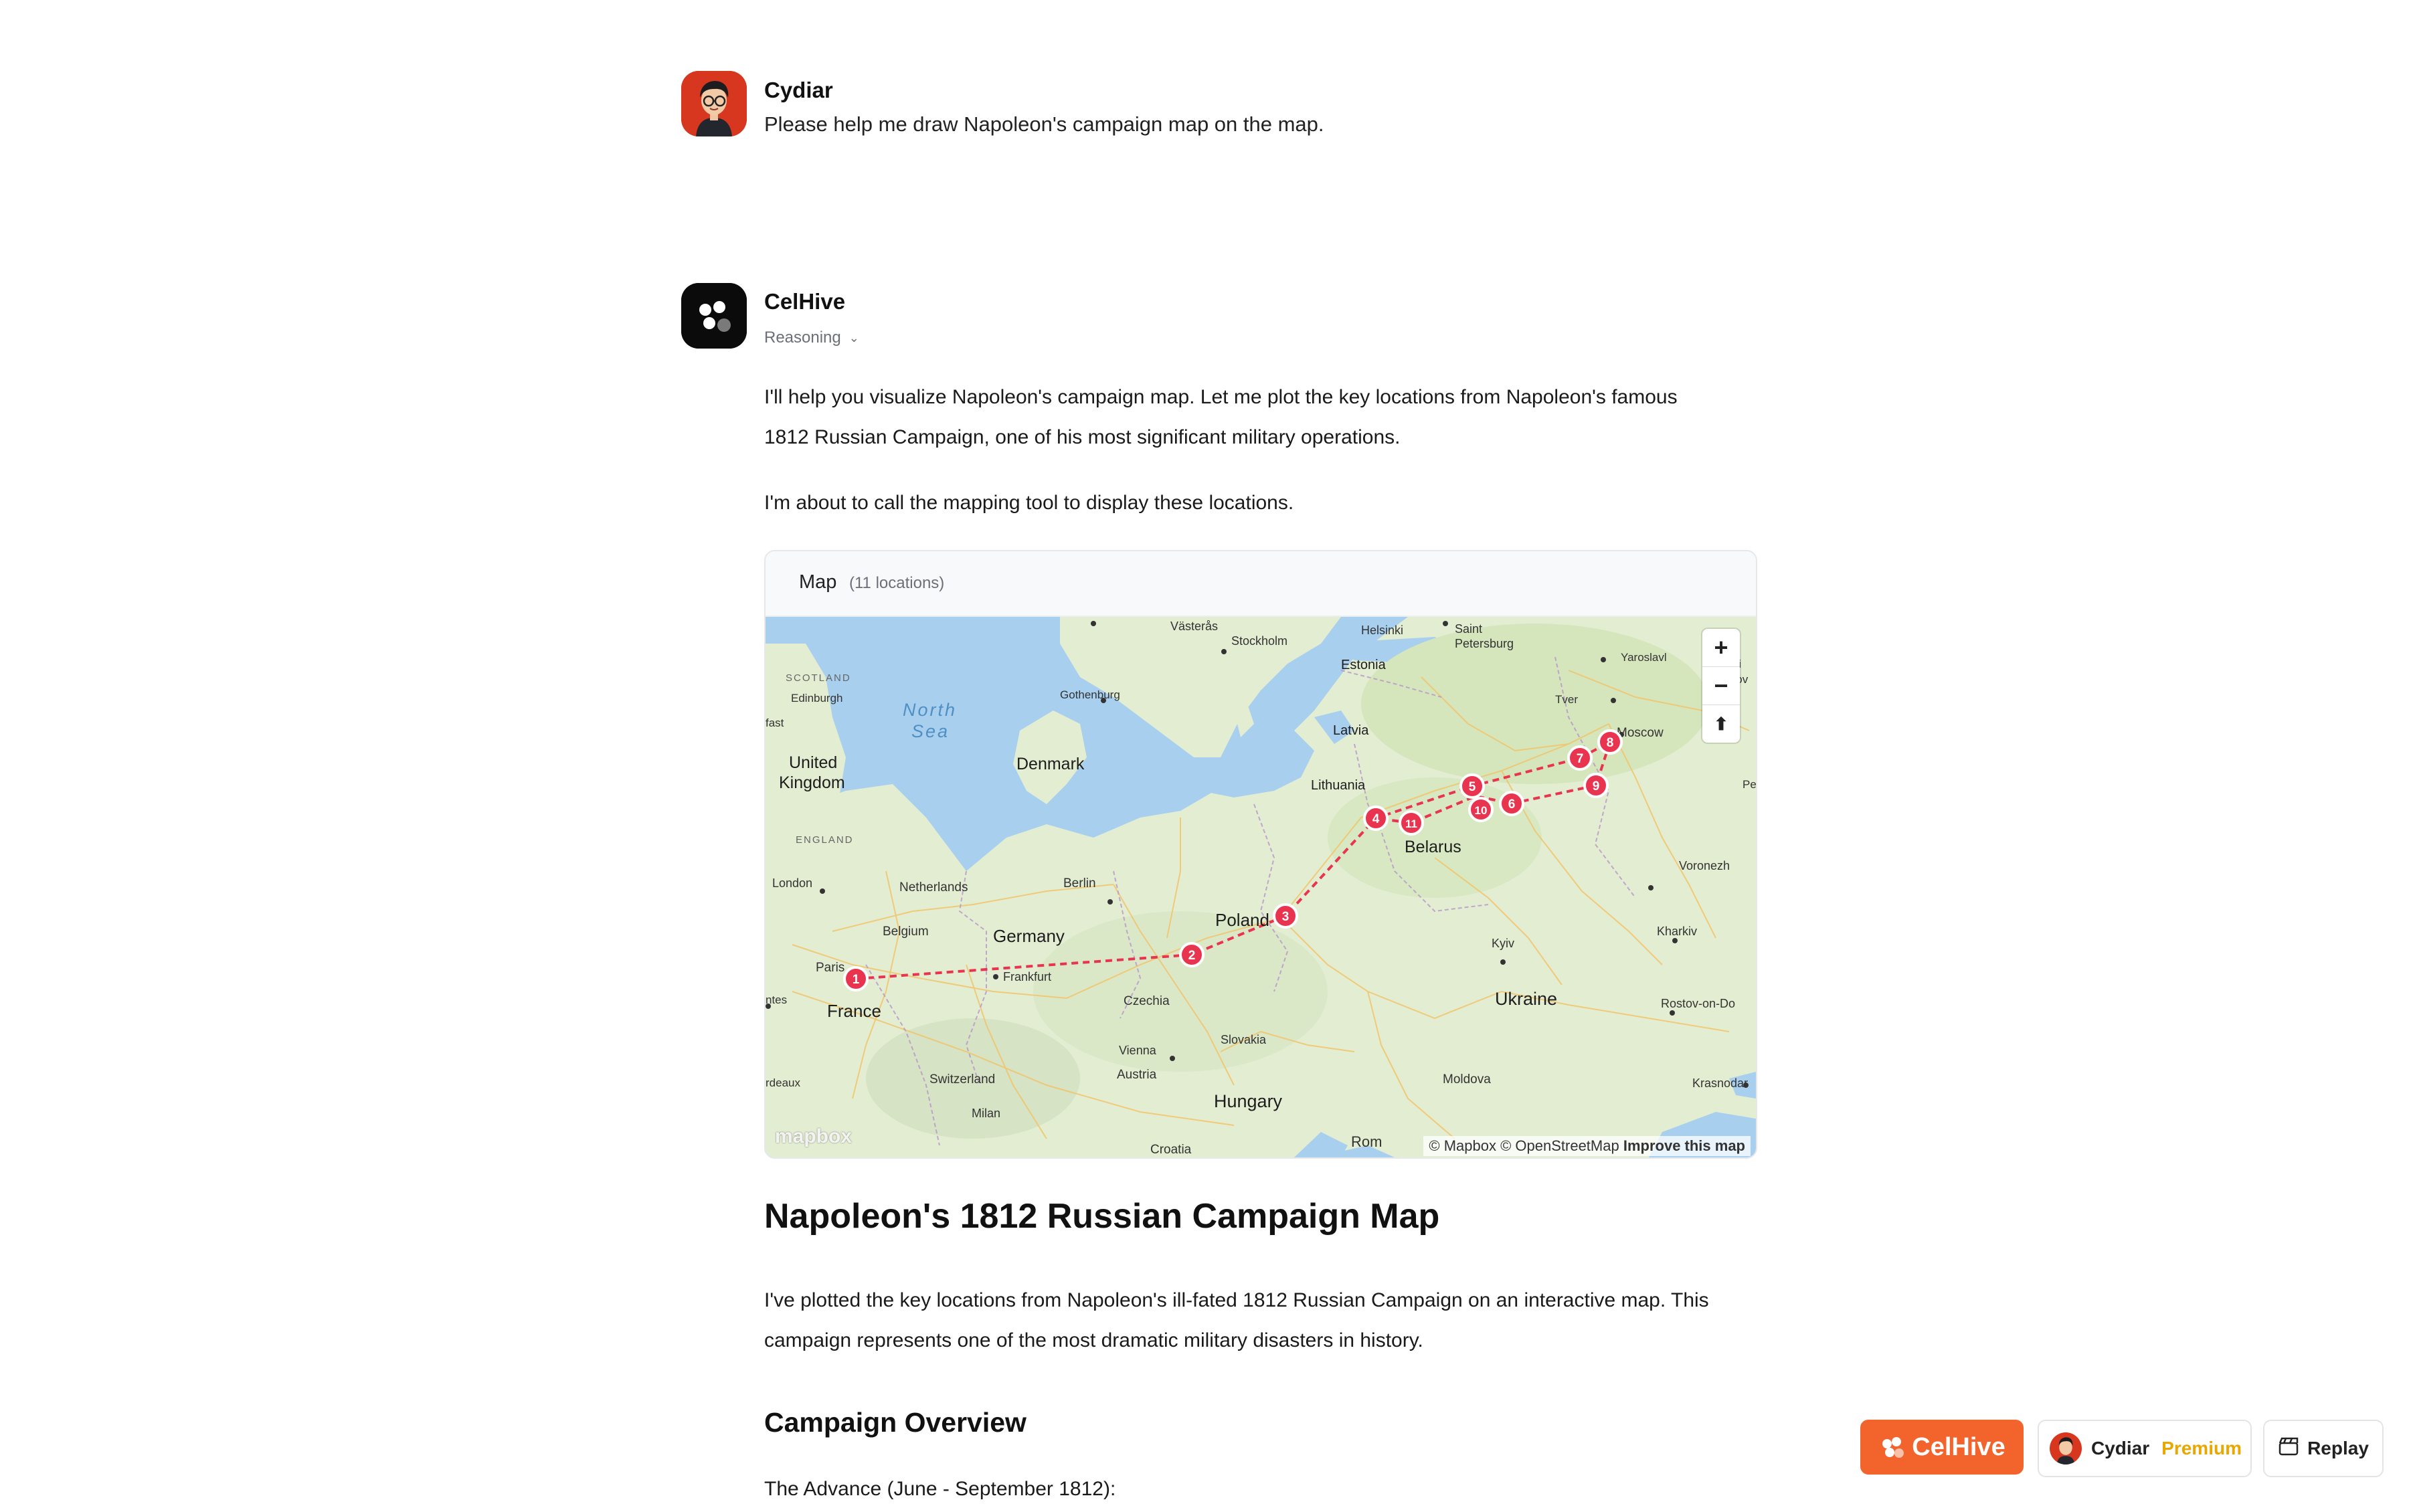  Describe the element at coordinates (1704, 865) in the screenshot. I see `label-voronezh: Voronezh` at that location.